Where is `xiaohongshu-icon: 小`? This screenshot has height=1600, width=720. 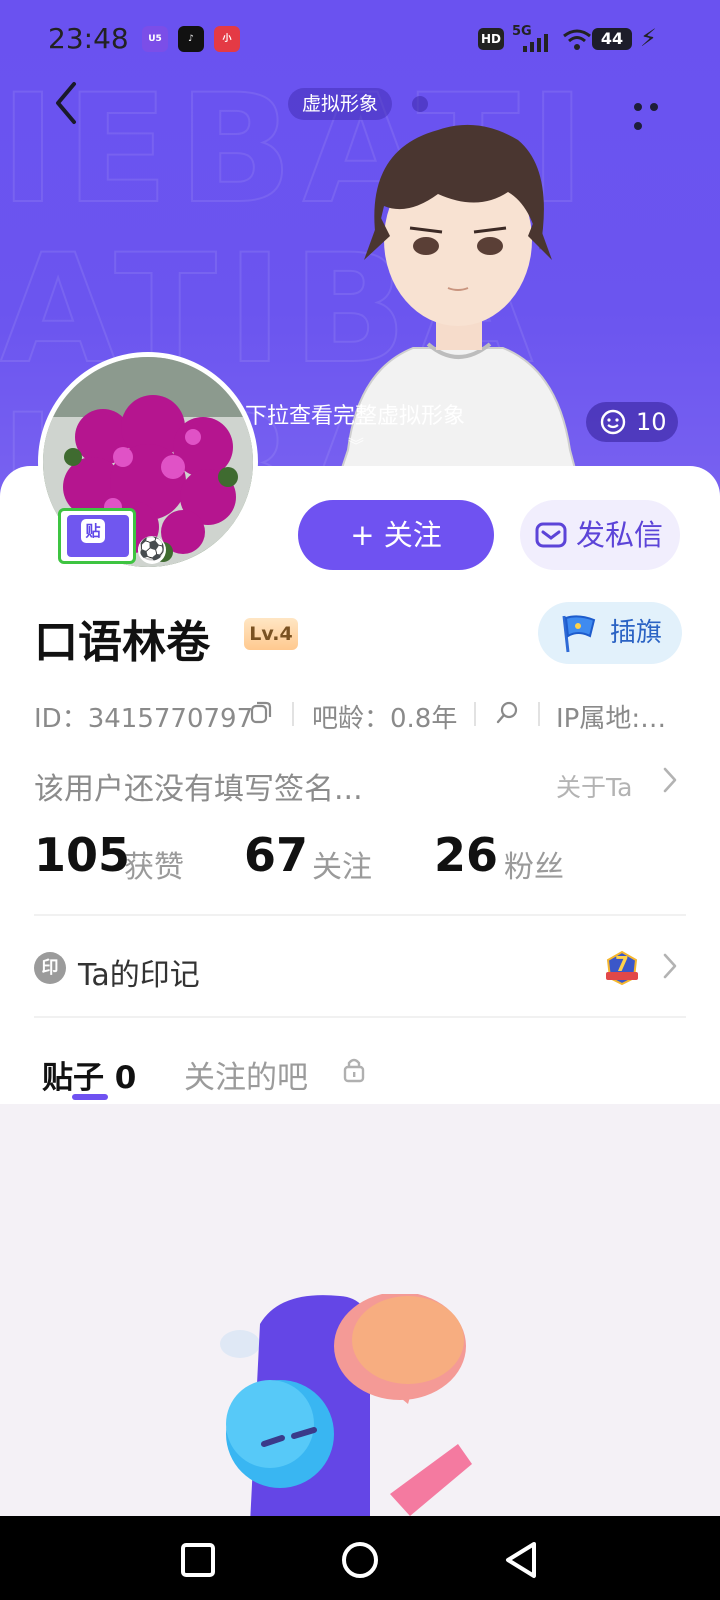 xiaohongshu-icon: 小 is located at coordinates (227, 39).